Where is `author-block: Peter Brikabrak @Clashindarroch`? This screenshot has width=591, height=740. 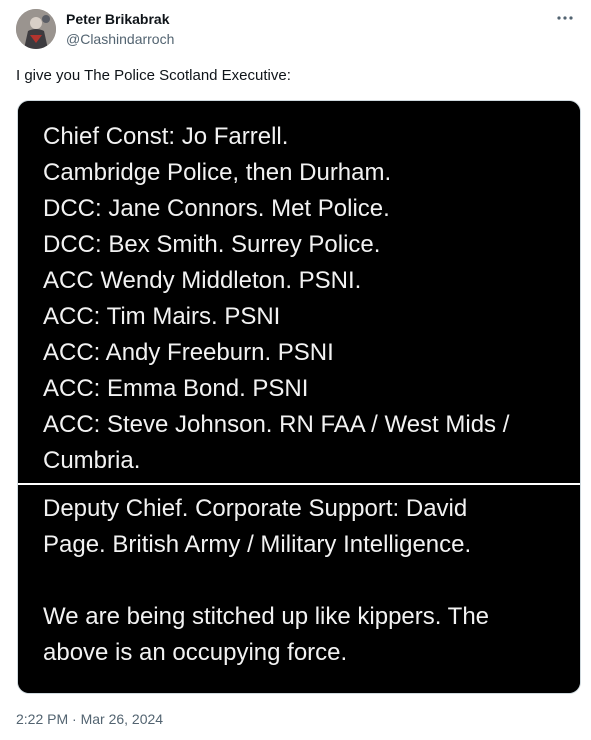 author-block: Peter Brikabrak @Clashindarroch is located at coordinates (120, 29).